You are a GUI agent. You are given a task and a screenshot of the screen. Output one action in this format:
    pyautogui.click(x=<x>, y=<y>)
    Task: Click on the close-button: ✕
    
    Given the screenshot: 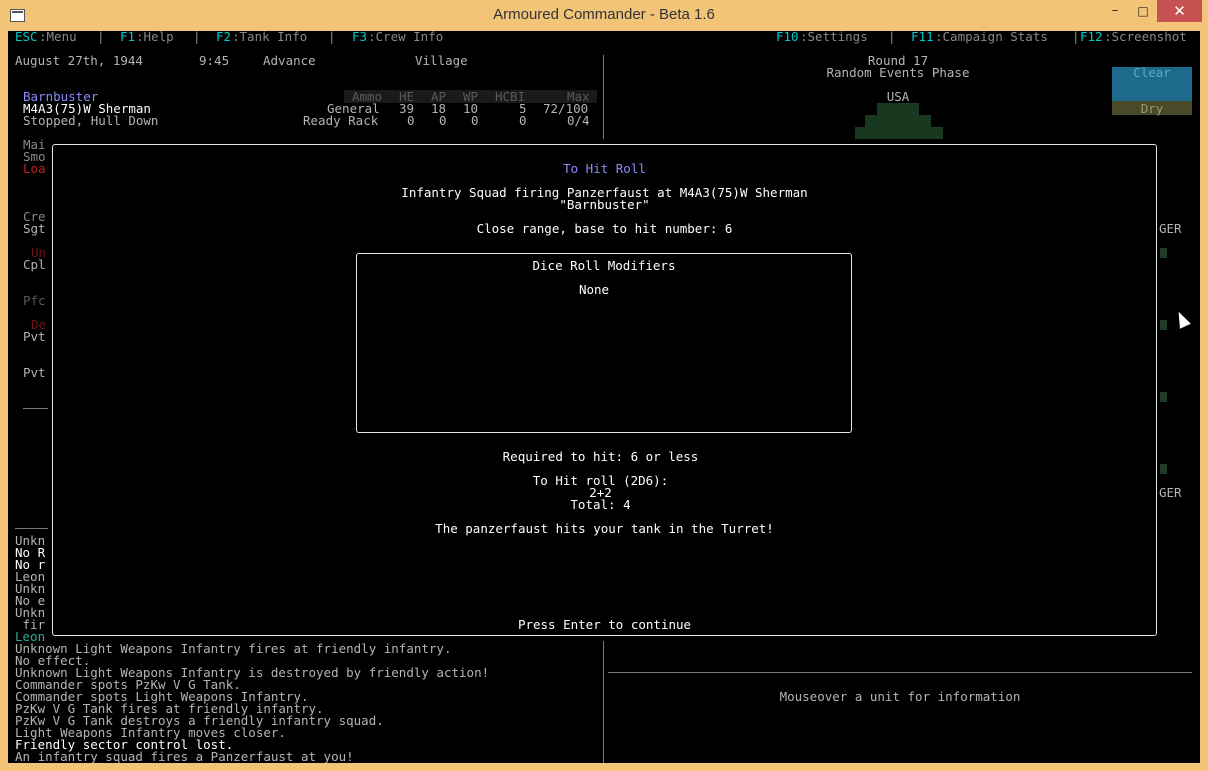 What is the action you would take?
    pyautogui.click(x=1179, y=11)
    